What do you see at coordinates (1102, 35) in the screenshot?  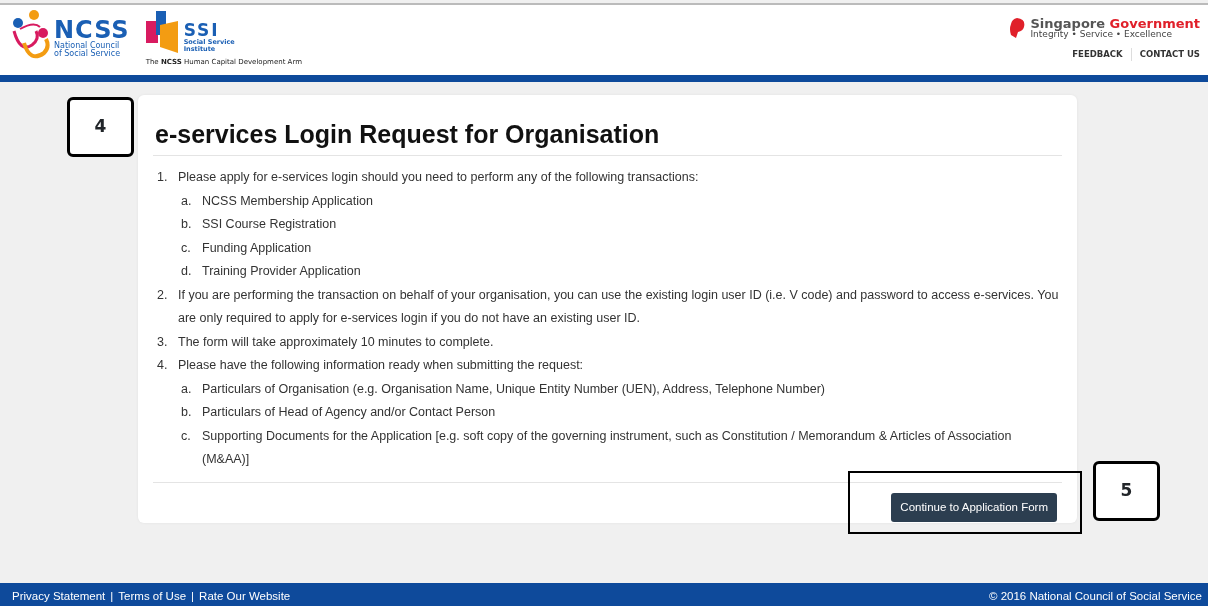 I see `motto-text: Integrity • Service • Excellence` at bounding box center [1102, 35].